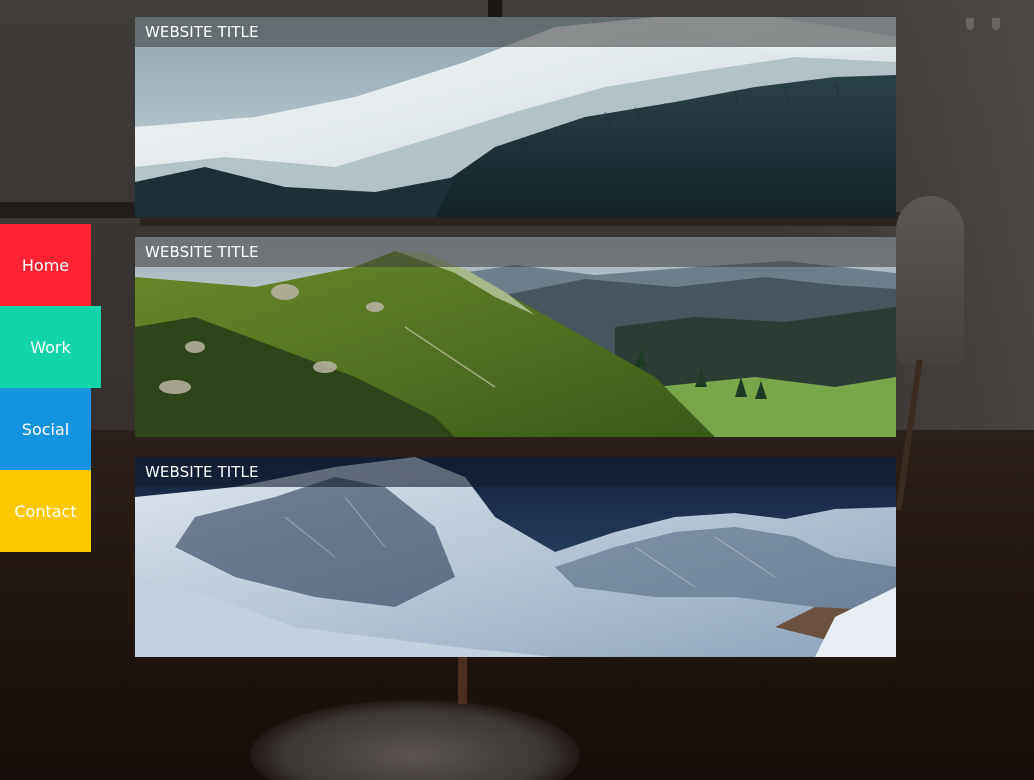 The image size is (1034, 780). Describe the element at coordinates (462, 679) in the screenshot. I see `background-table-leg` at that location.